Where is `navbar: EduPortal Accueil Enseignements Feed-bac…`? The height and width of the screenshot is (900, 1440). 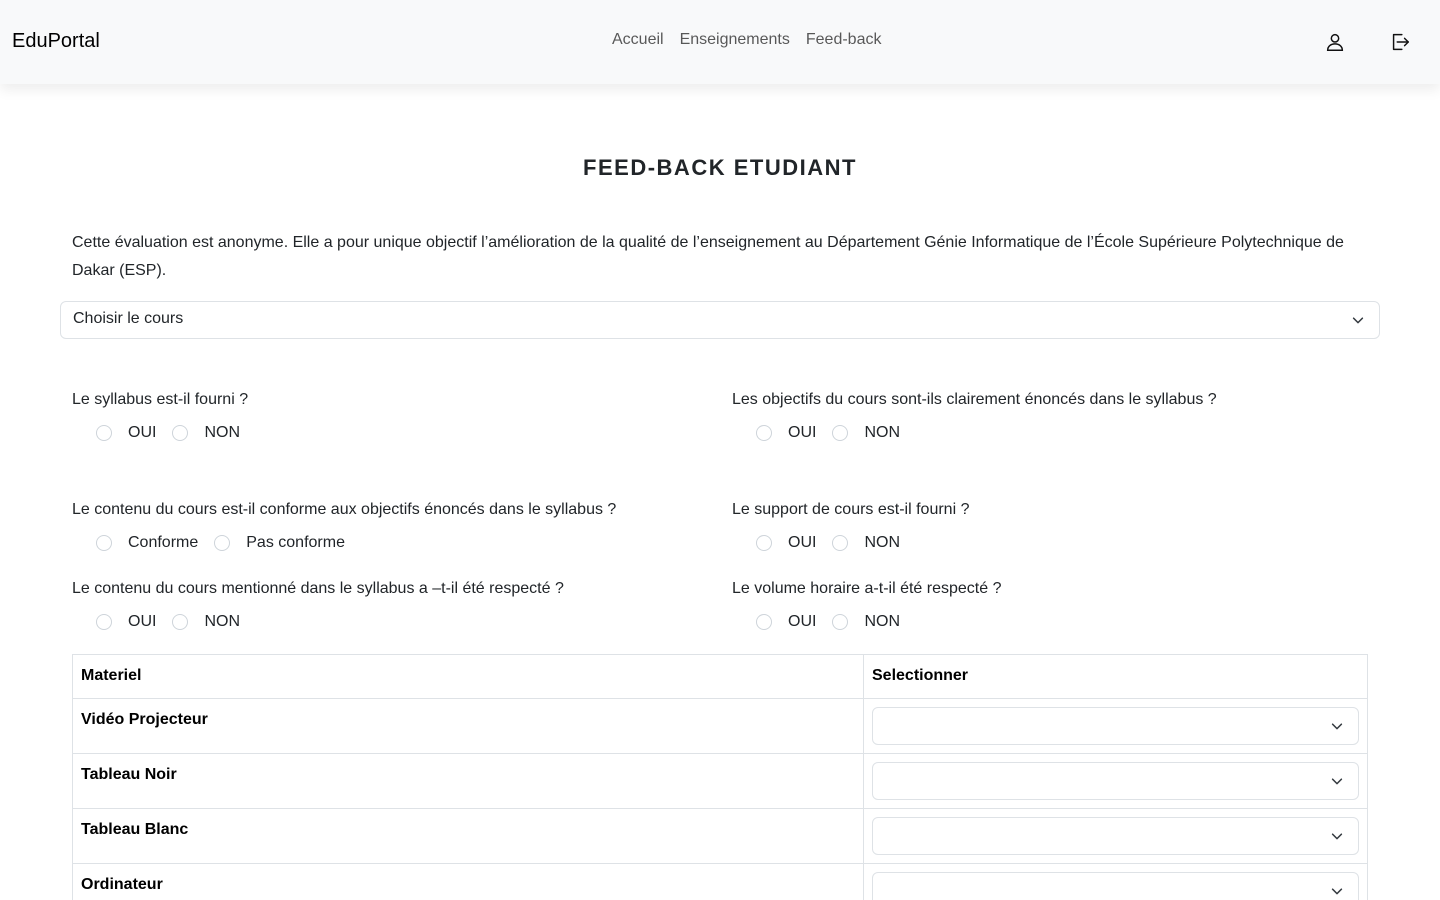
navbar: EduPortal Accueil Enseignements Feed-bac… is located at coordinates (720, 42).